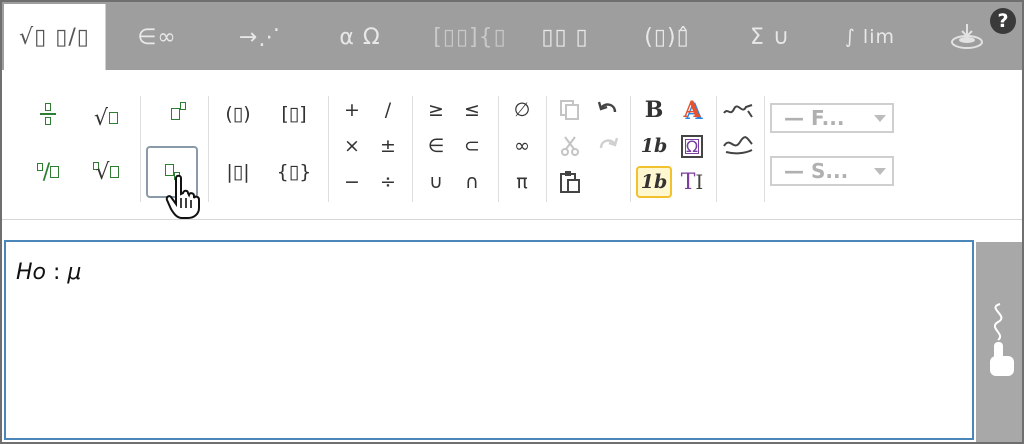  Describe the element at coordinates (607, 107) in the screenshot. I see `undo-icon` at that location.